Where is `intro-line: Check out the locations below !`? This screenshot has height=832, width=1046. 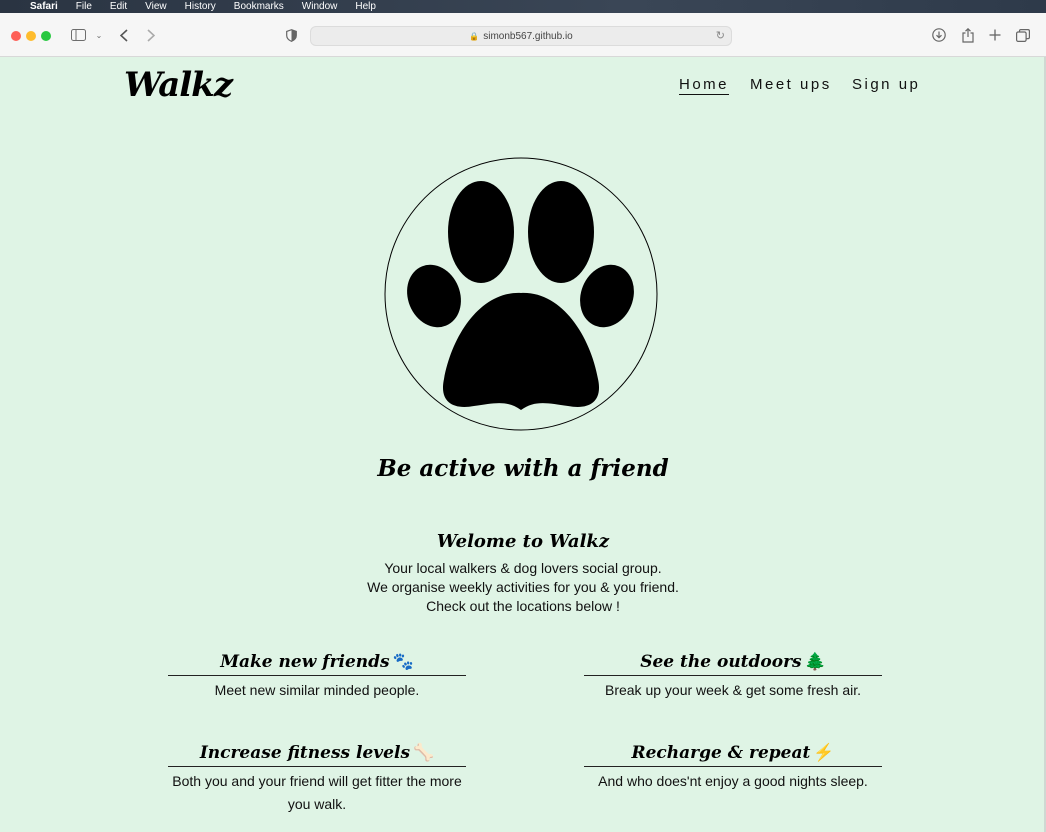
intro-line: Check out the locations below ! is located at coordinates (523, 606).